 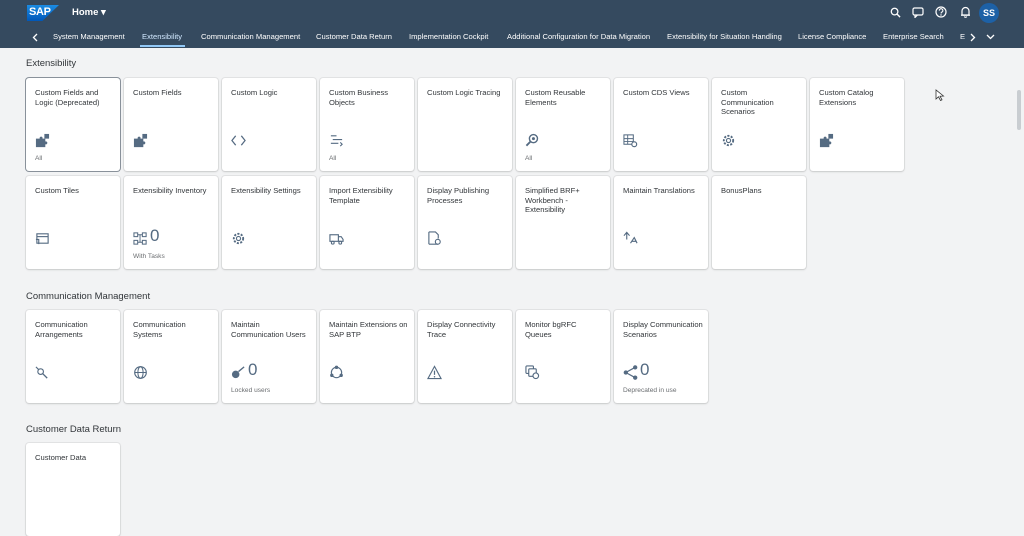 What do you see at coordinates (159, 329) in the screenshot?
I see `tile-title: Communication Systems` at bounding box center [159, 329].